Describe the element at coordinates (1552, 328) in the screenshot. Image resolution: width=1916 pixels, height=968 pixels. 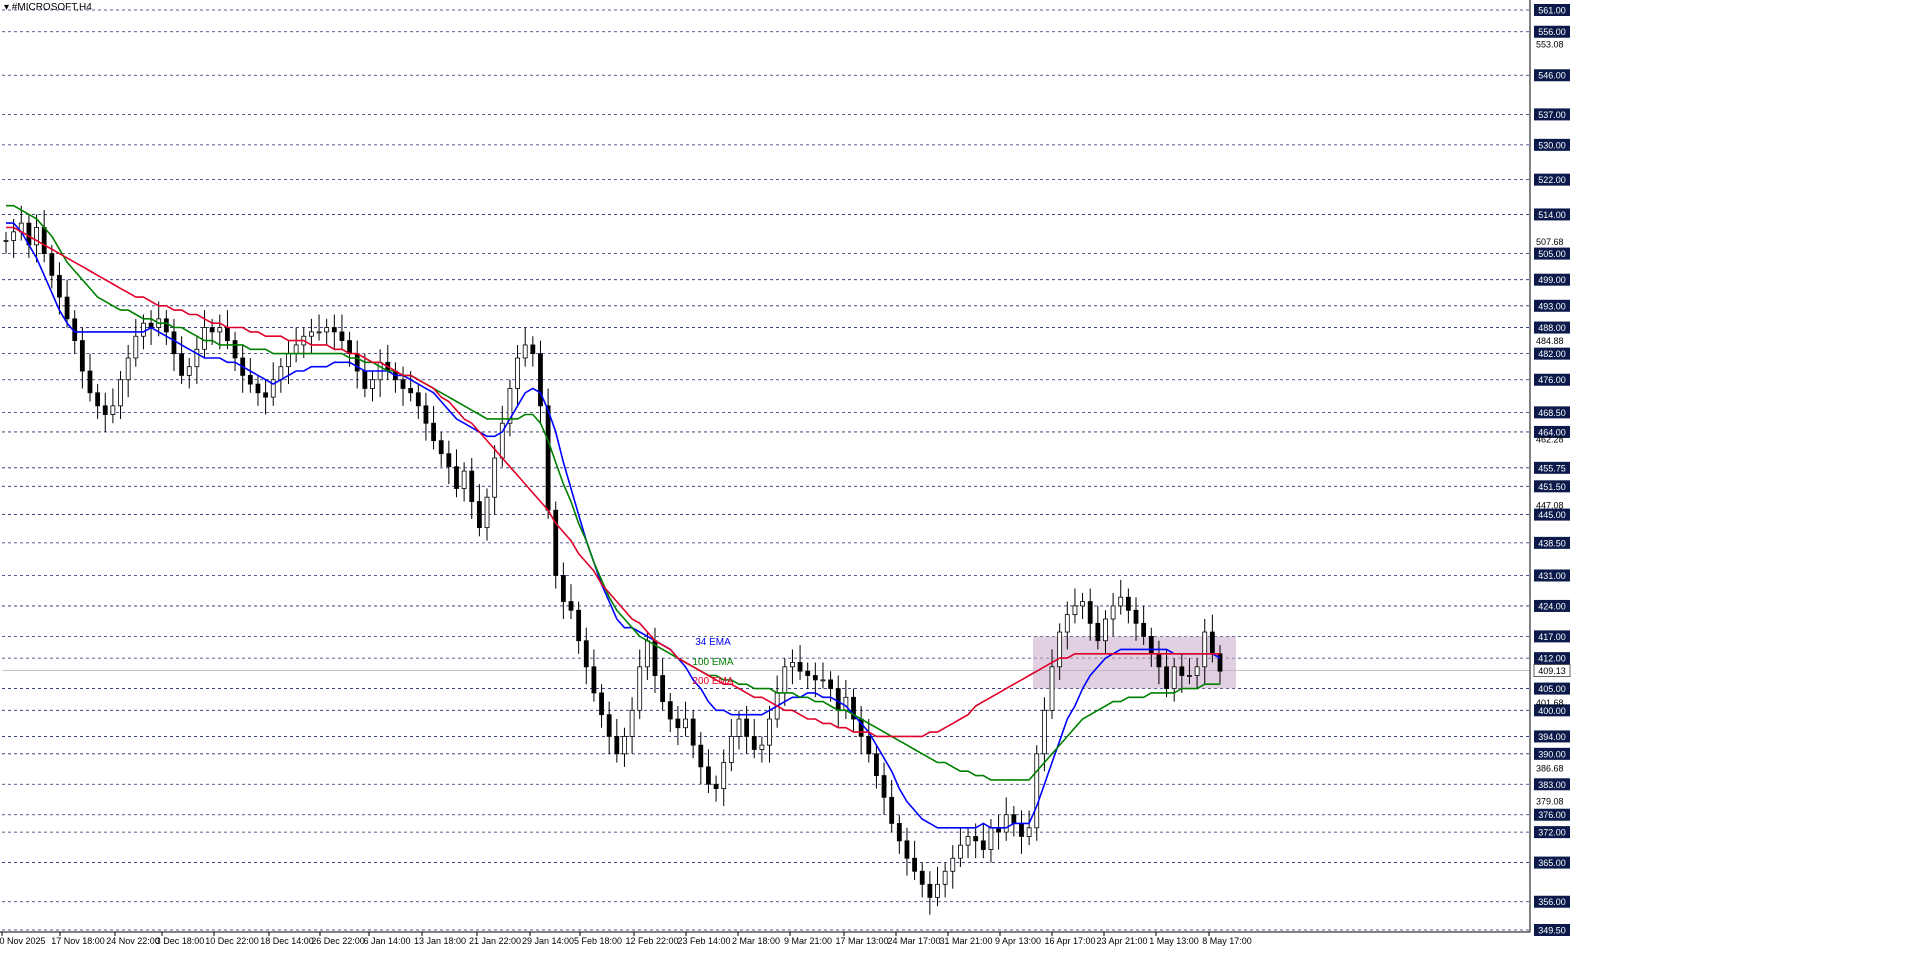
I see `level-label: 488.00` at that location.